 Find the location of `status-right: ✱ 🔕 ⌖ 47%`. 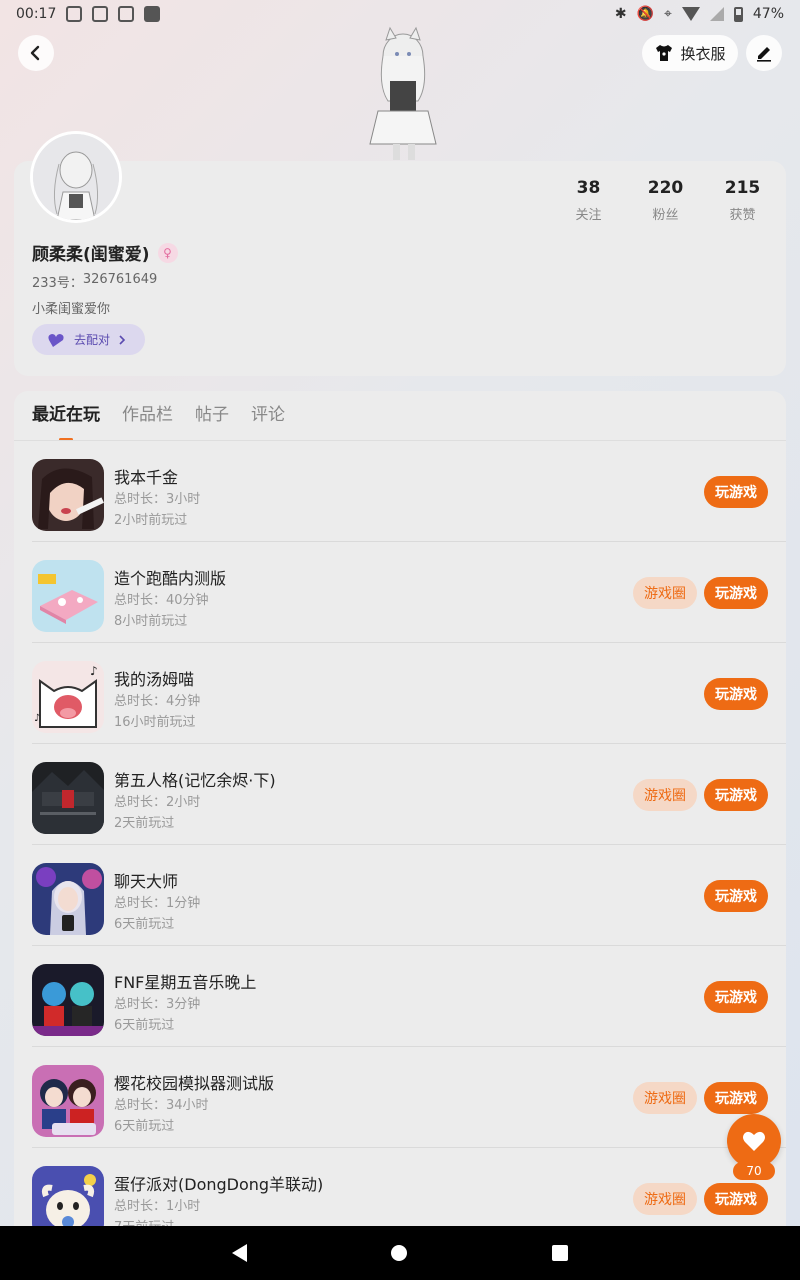

status-right: ✱ 🔕 ⌖ 47% is located at coordinates (699, 14).